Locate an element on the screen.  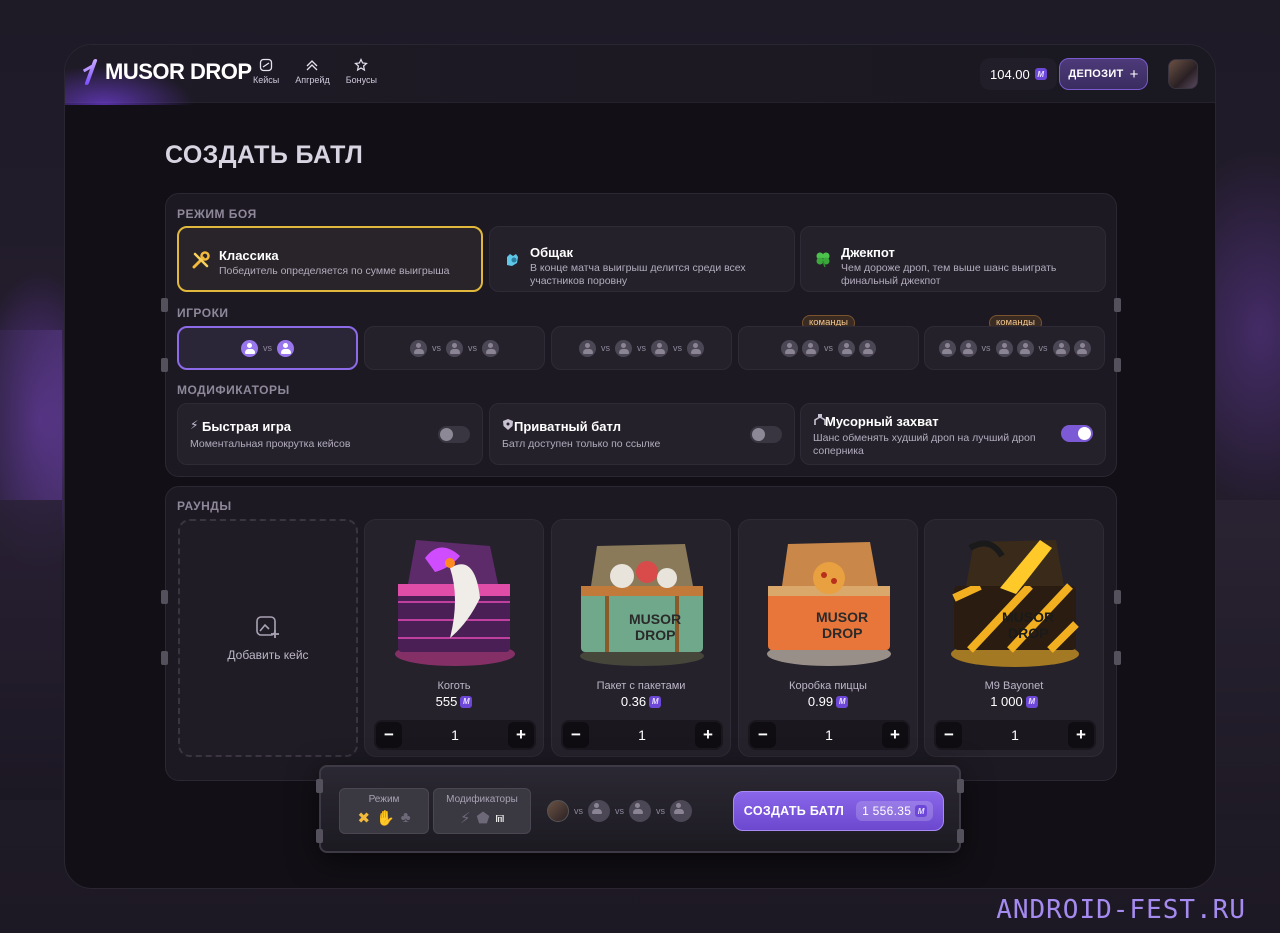
cases-icon is located at coordinates (266, 65).